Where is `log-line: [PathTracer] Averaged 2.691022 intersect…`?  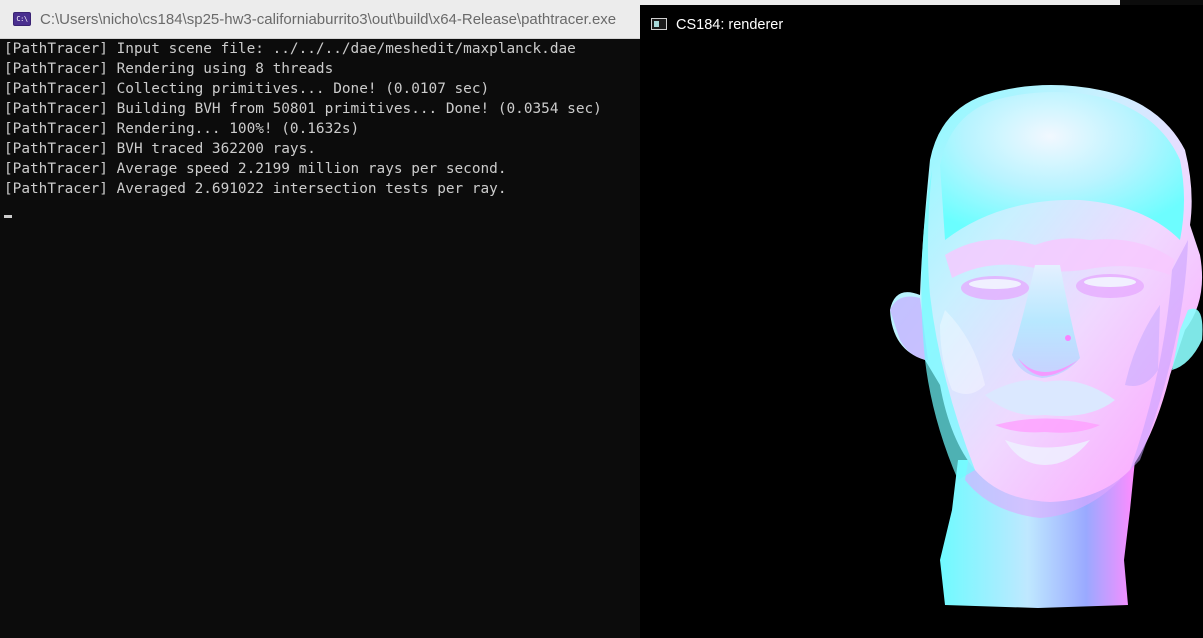
log-line: [PathTracer] Averaged 2.691022 intersect… is located at coordinates (255, 189).